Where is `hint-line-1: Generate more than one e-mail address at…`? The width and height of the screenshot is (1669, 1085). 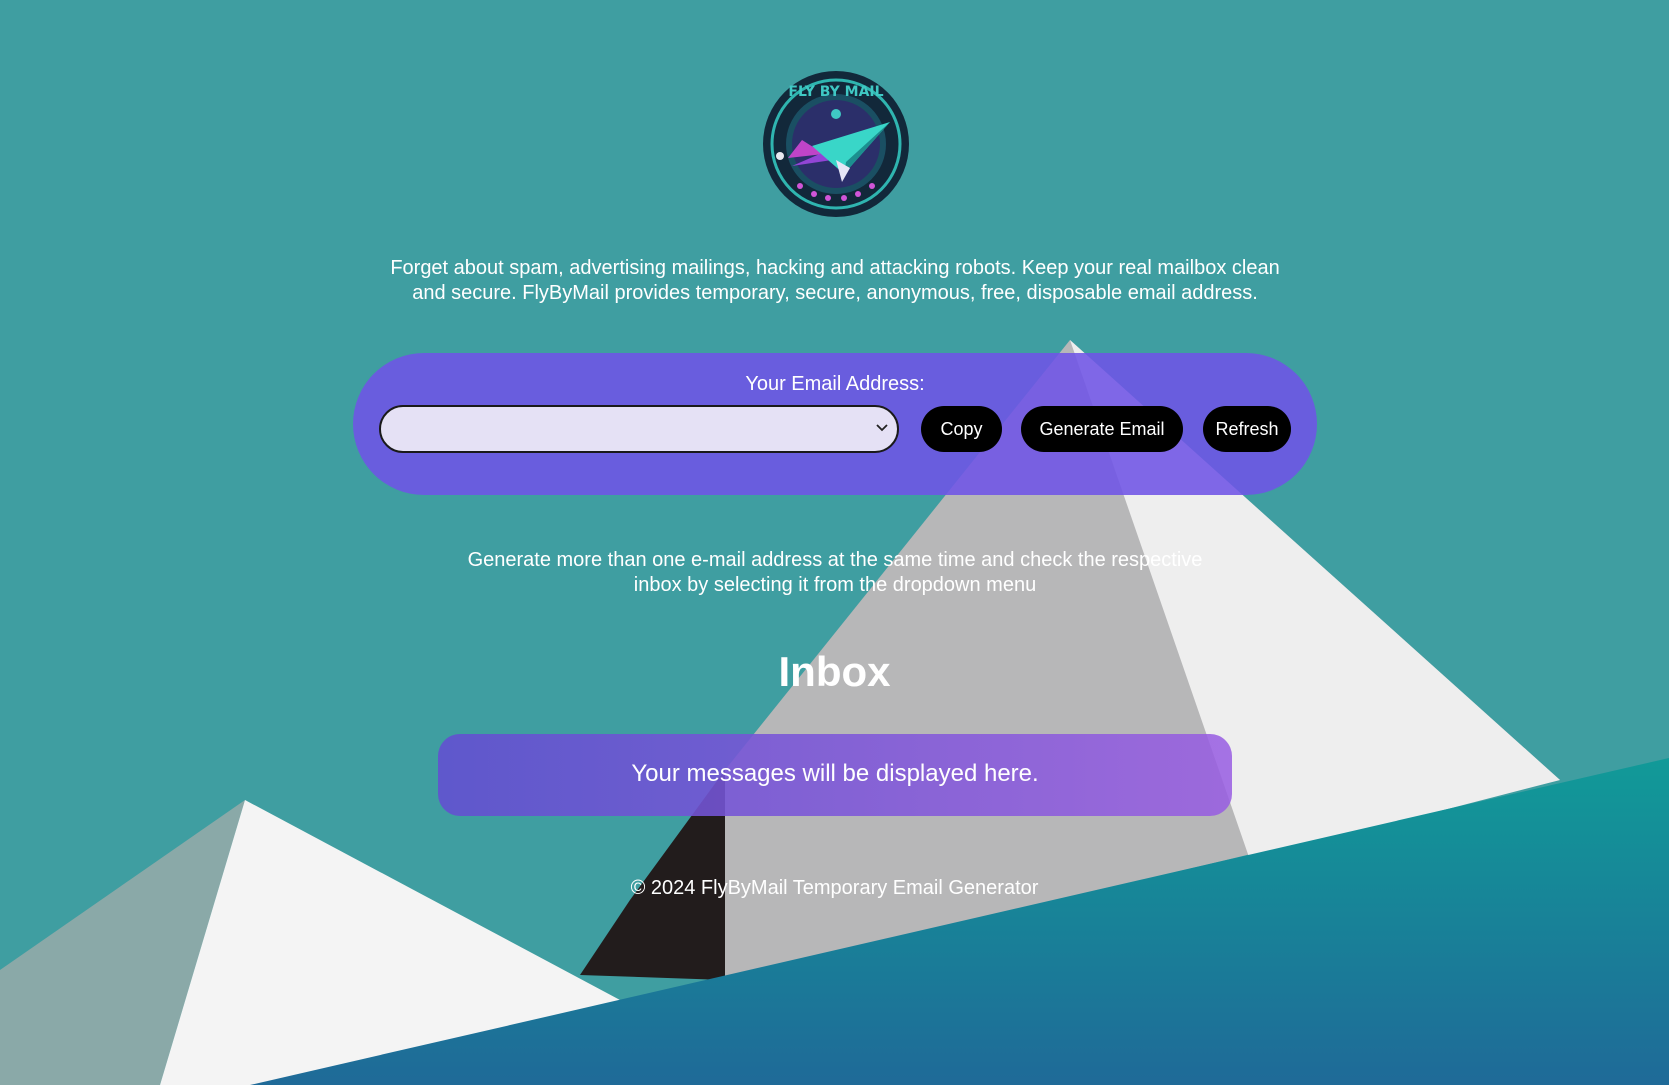 hint-line-1: Generate more than one e-mail address at… is located at coordinates (835, 560).